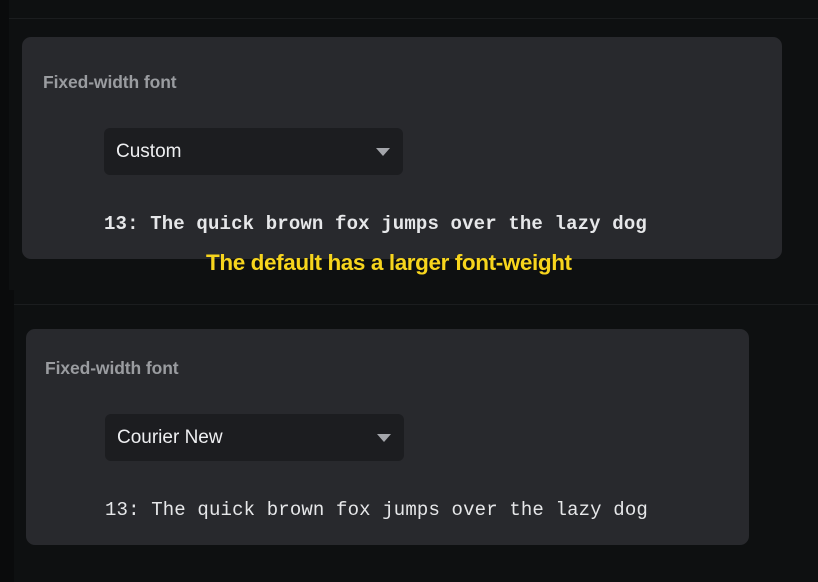 The width and height of the screenshot is (818, 582). What do you see at coordinates (389, 262) in the screenshot?
I see `annotation-caption: The default has a larger font-weight` at bounding box center [389, 262].